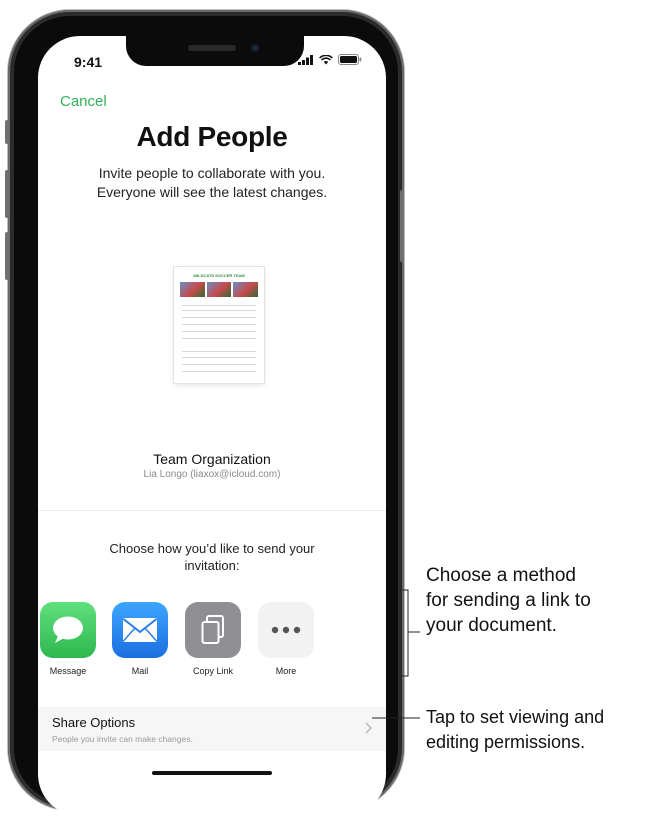 The image size is (663, 816). Describe the element at coordinates (506, 742) in the screenshot. I see `permissions-callout-line-2: editing permissions.` at that location.